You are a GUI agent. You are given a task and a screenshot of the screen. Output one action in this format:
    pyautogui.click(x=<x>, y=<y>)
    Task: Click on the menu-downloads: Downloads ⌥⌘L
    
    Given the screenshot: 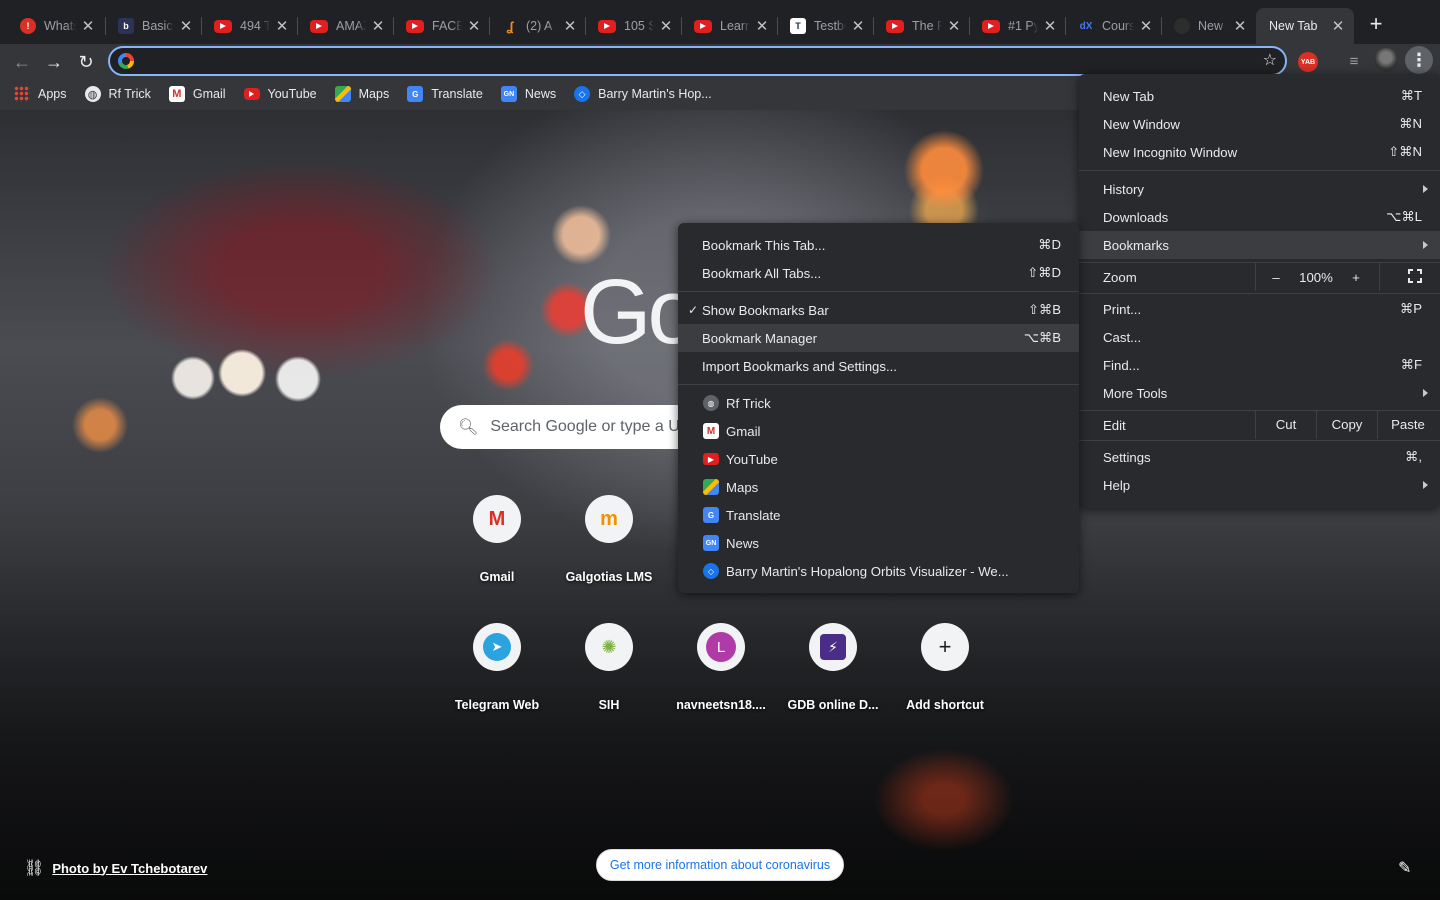 What is the action you would take?
    pyautogui.click(x=1259, y=217)
    